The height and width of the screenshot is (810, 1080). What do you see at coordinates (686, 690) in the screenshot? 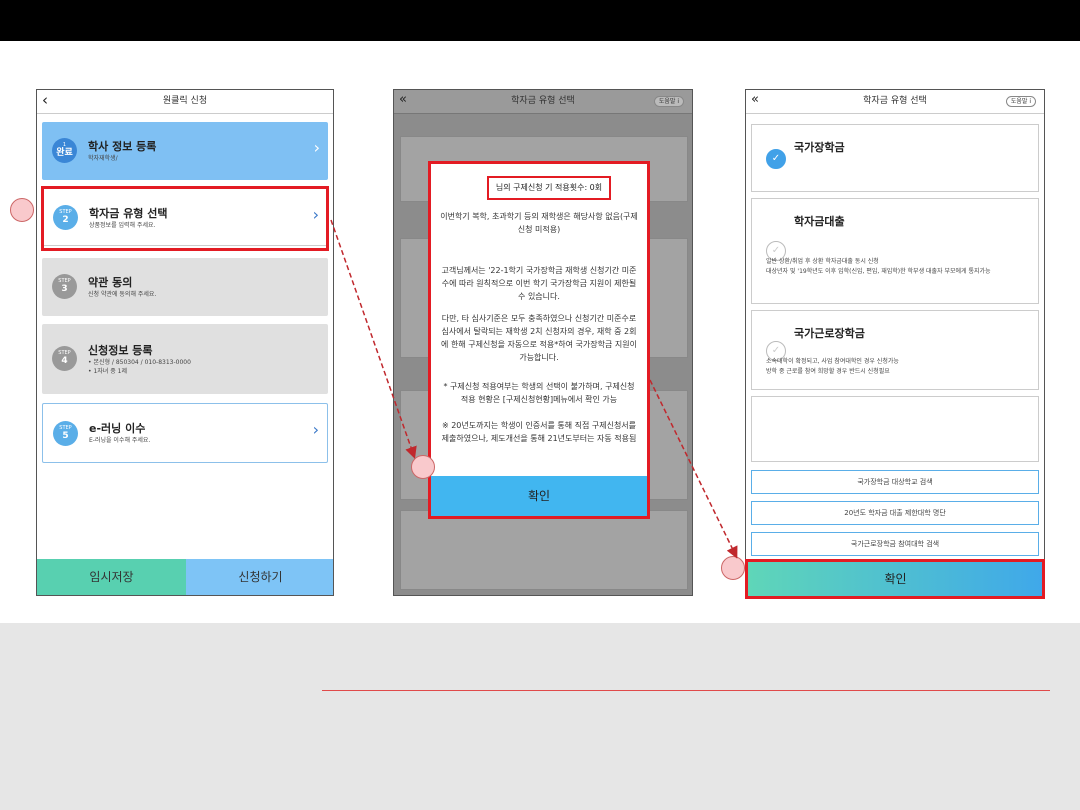
I see `divider` at bounding box center [686, 690].